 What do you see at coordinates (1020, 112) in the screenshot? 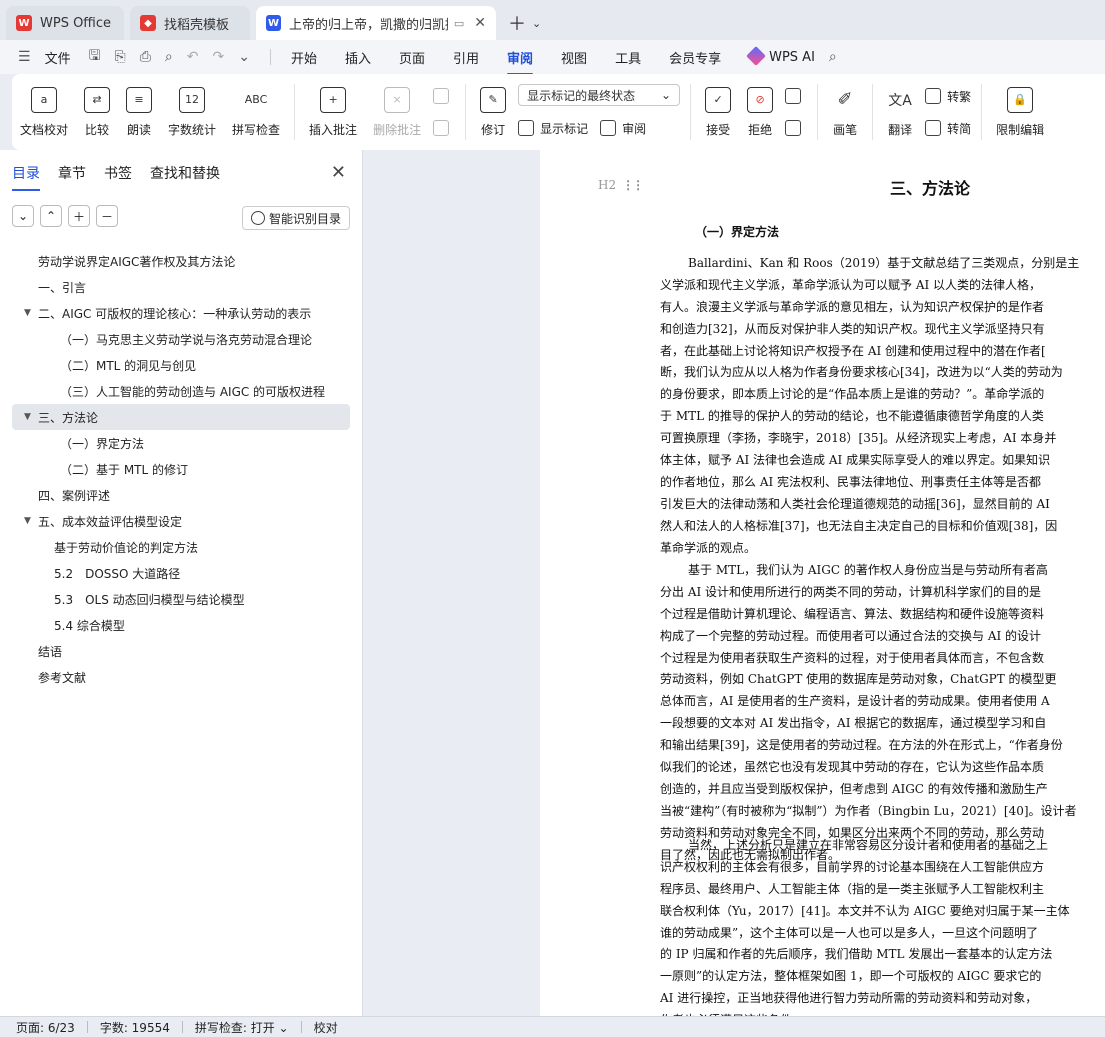
I see `restrict-edit-button: 🔒 限制编辑` at bounding box center [1020, 112].